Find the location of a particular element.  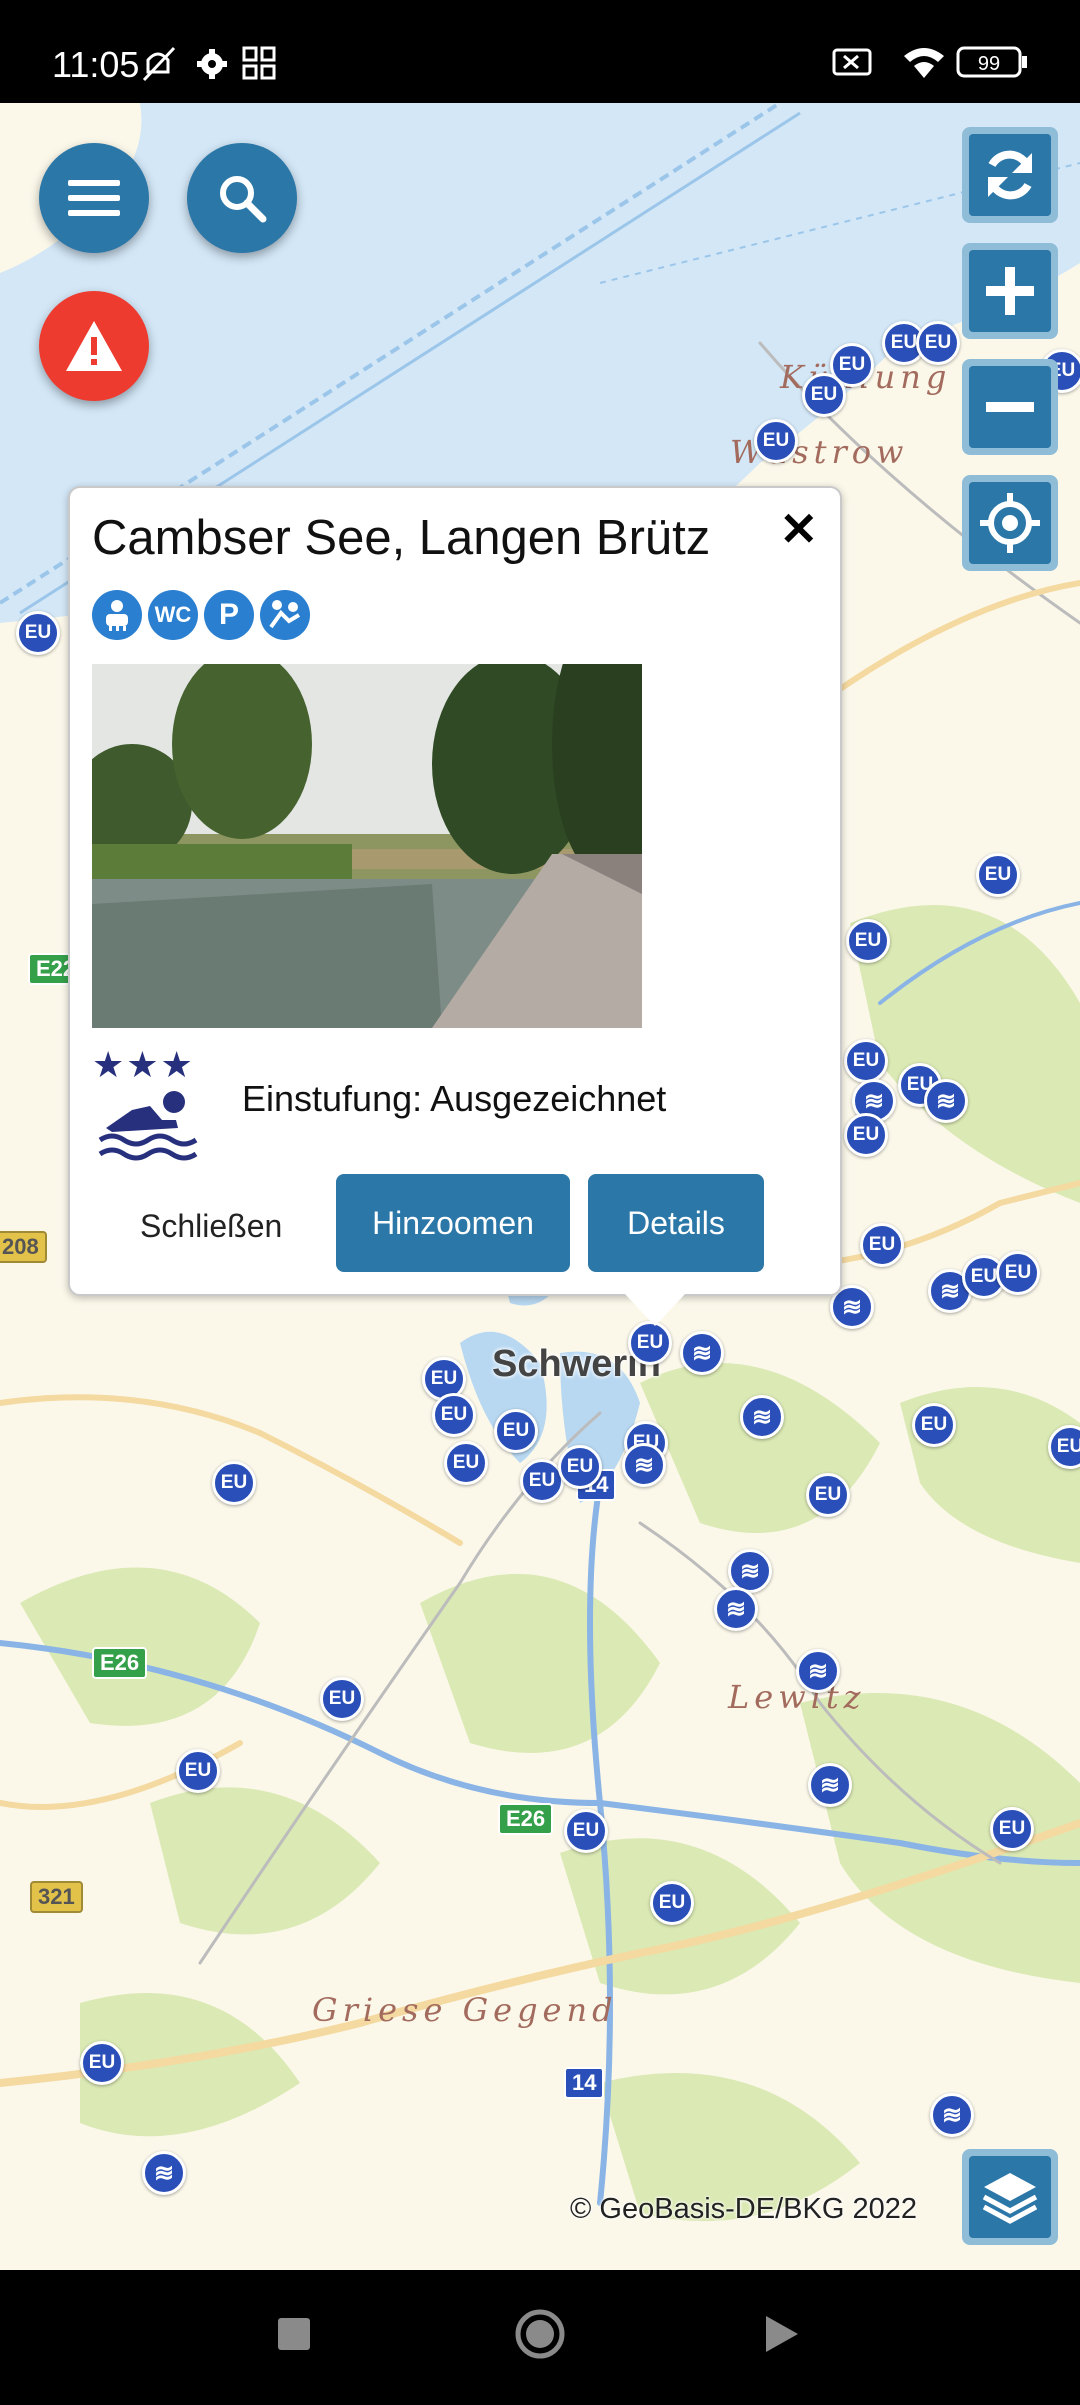

popup-title: Cambser See, Langen Brütz is located at coordinates (401, 538).